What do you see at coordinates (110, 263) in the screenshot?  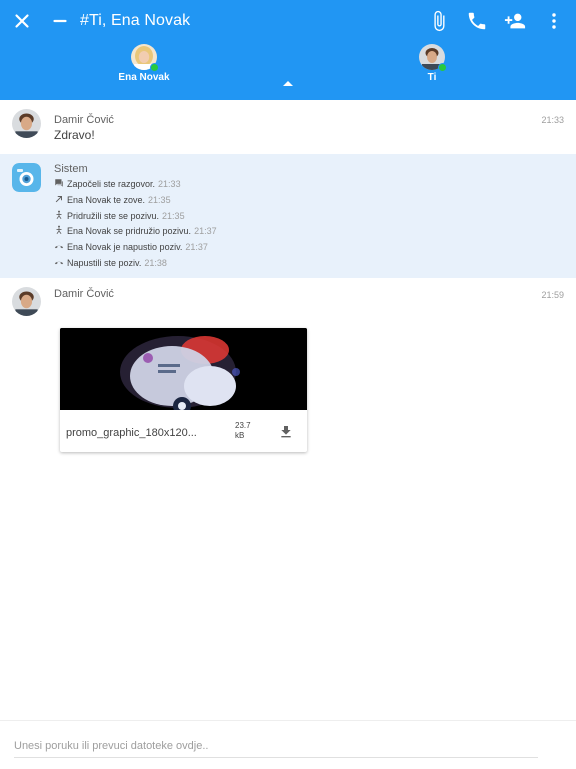 I see `system-event: Napustili ste poziv. 21:38` at bounding box center [110, 263].